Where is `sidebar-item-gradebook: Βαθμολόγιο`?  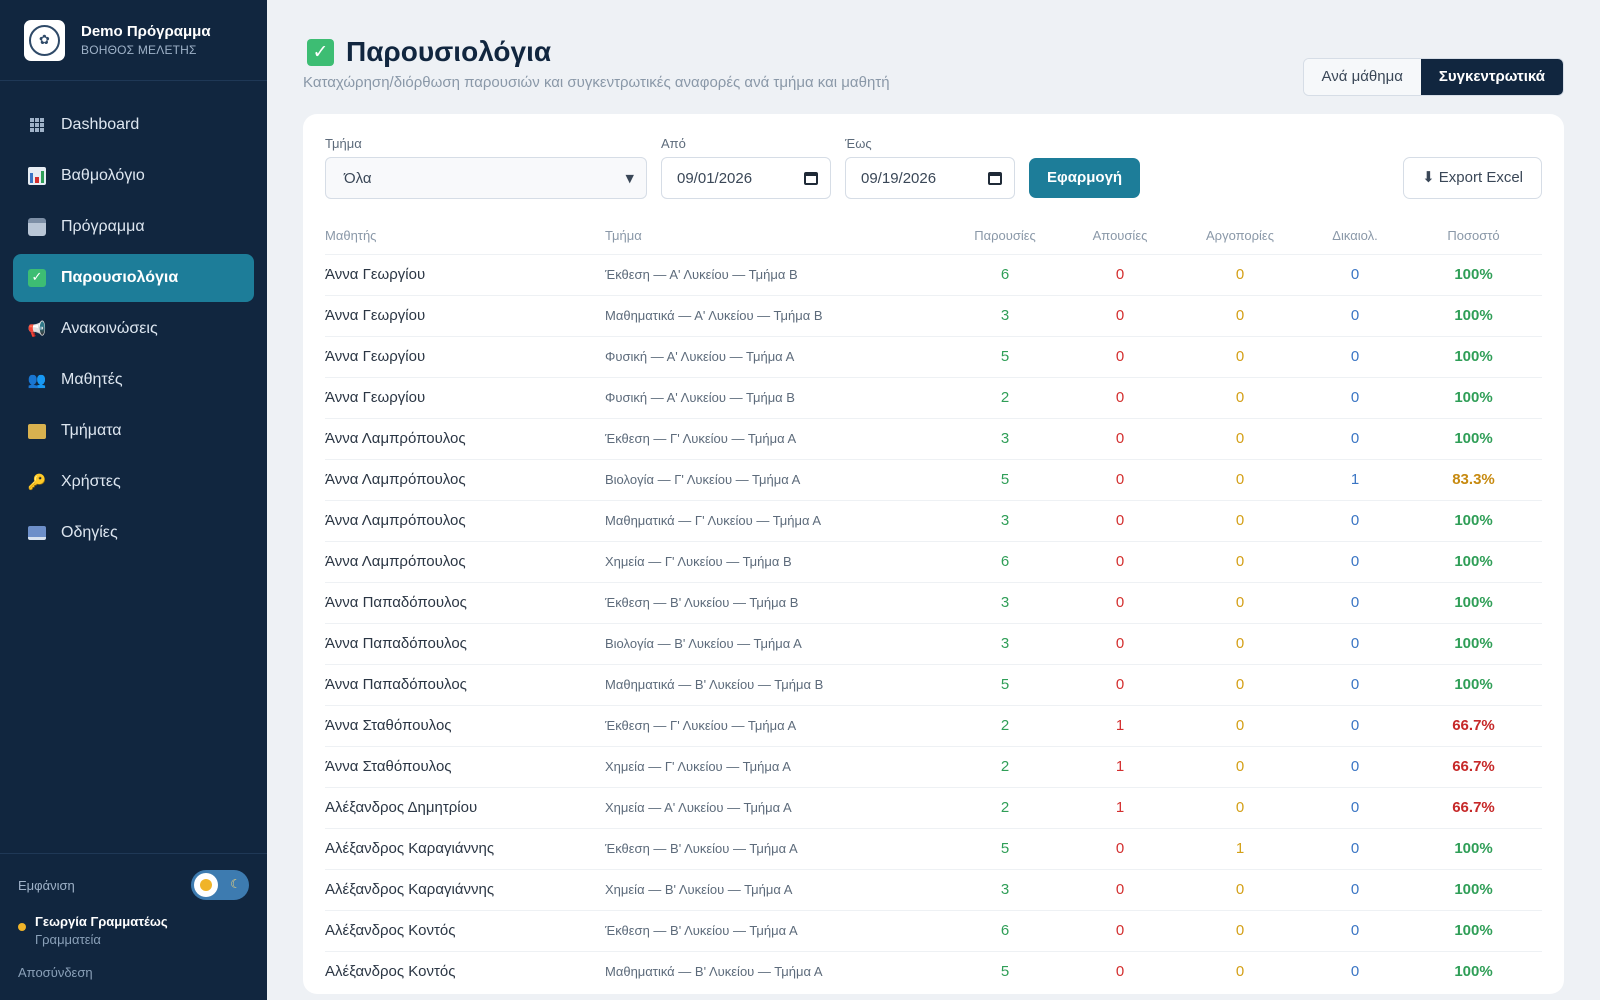
sidebar-item-gradebook: Βαθμολόγιο is located at coordinates (133, 176).